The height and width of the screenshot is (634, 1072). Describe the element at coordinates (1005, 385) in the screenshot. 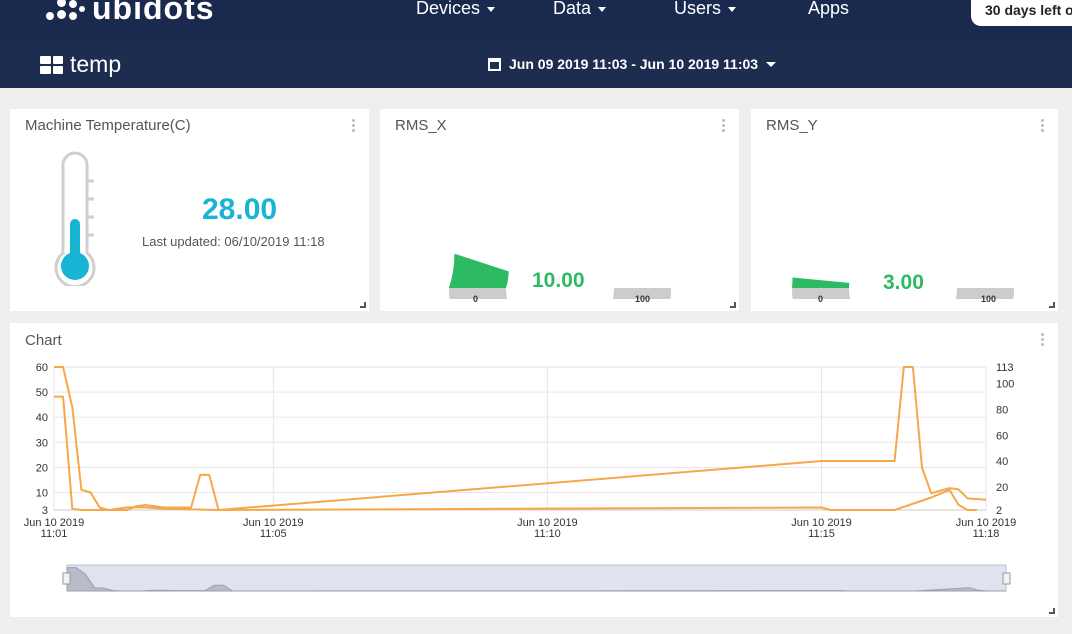

I see `y-right-tick-label: 100` at that location.